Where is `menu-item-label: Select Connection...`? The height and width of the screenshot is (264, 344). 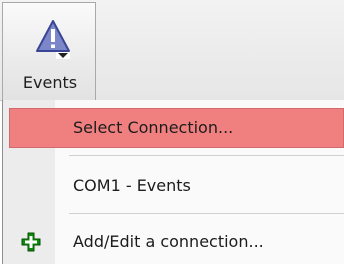
menu-item-label: Select Connection... is located at coordinates (153, 127).